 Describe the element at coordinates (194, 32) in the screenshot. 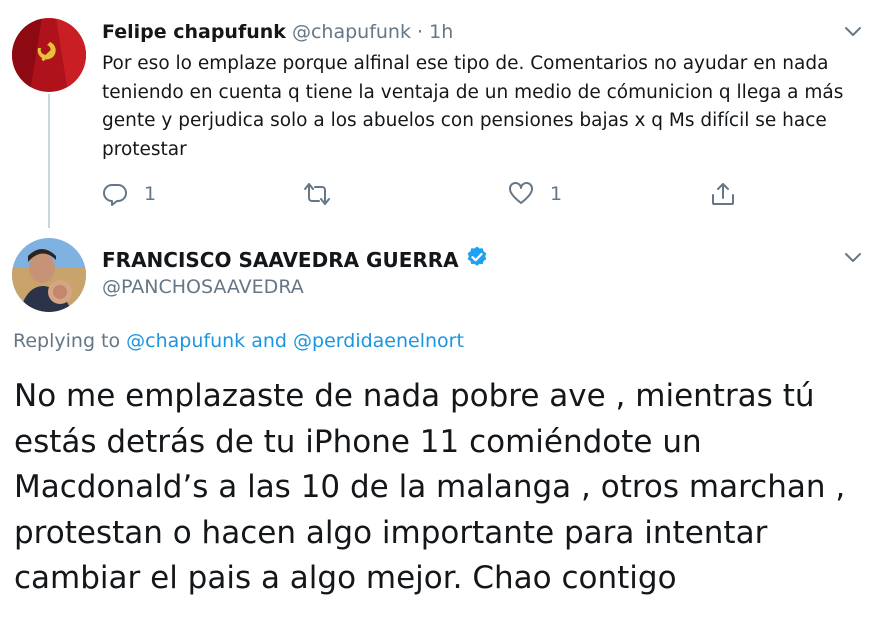

I see `user-name: Felipe chapufunk` at that location.